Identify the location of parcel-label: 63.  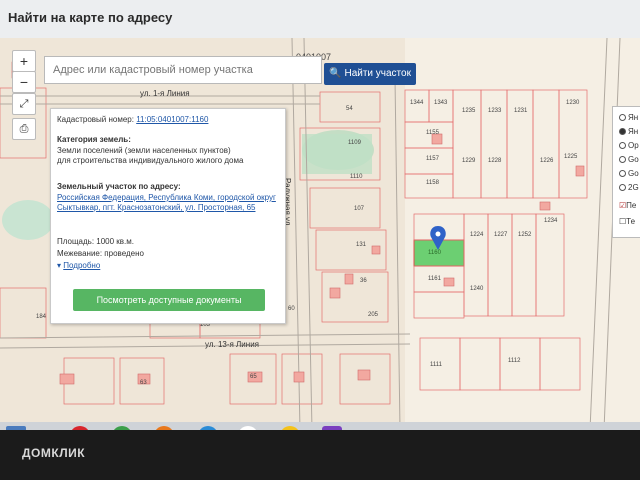
(143, 383).